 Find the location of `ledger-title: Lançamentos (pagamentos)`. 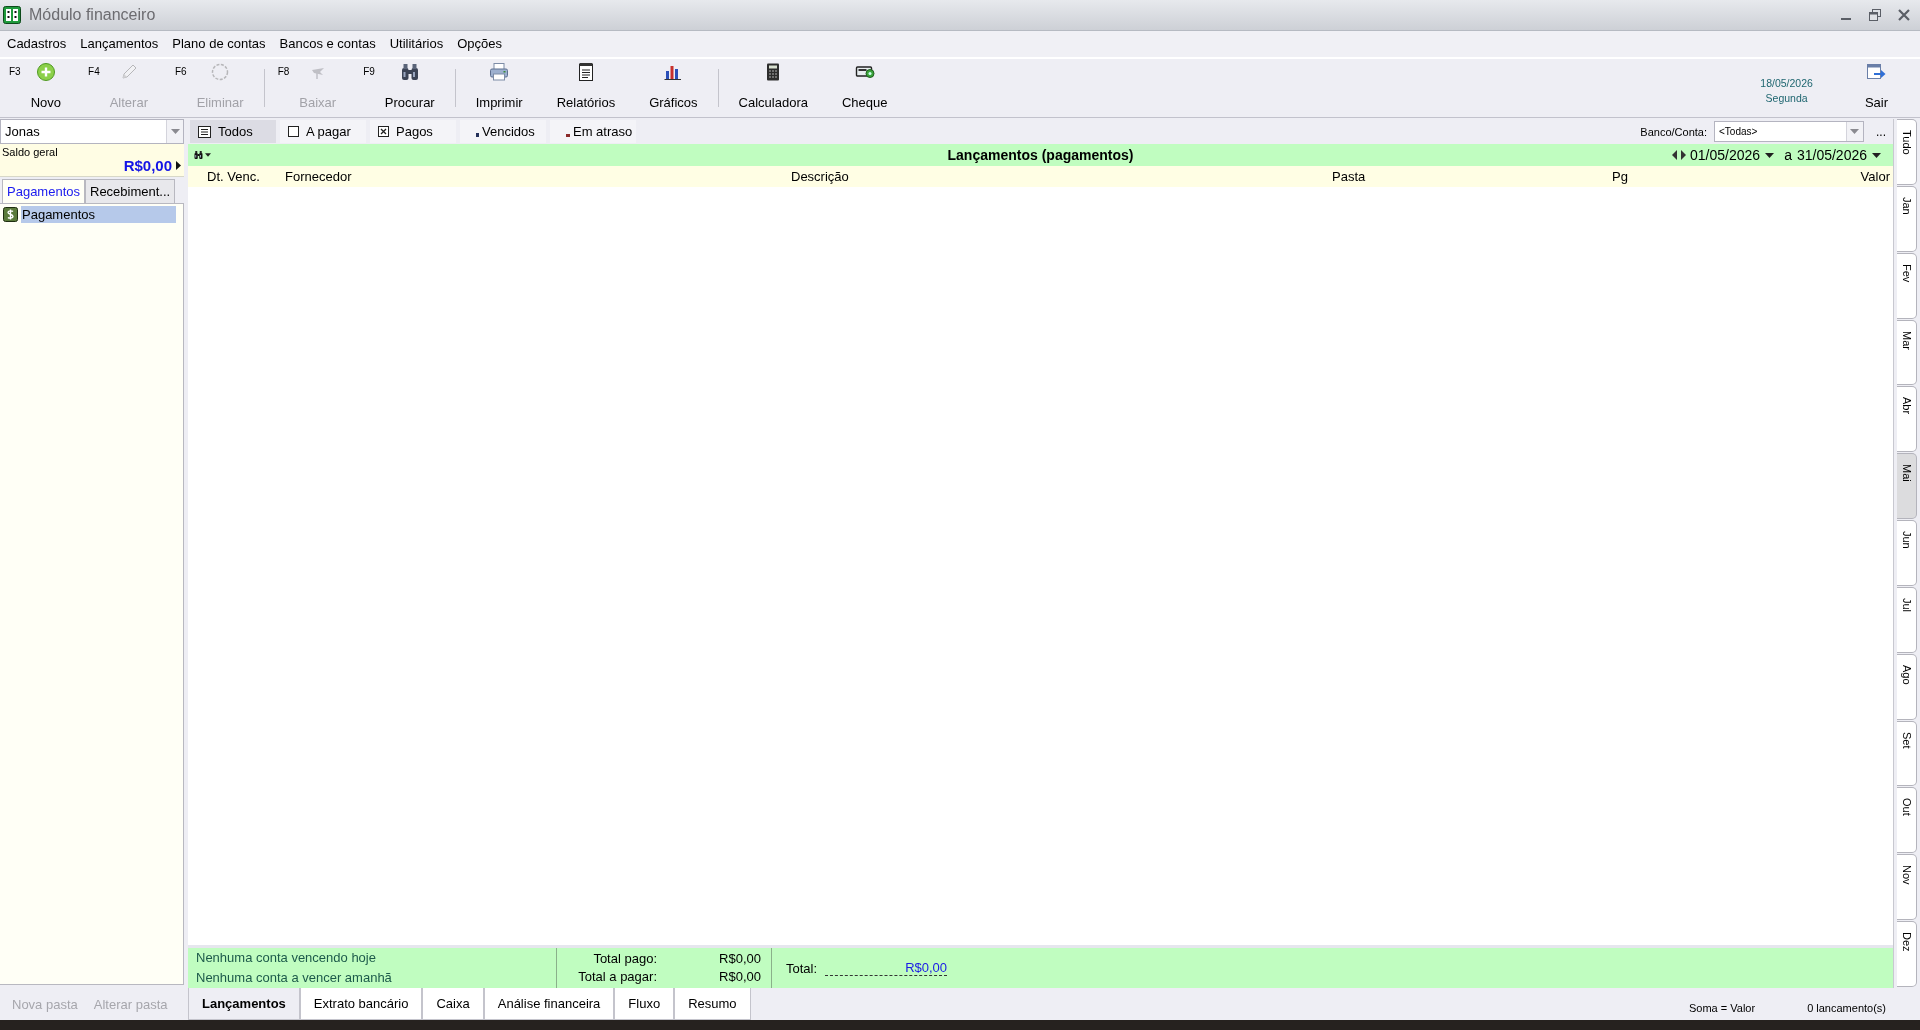

ledger-title: Lançamentos (pagamentos) is located at coordinates (1040, 155).